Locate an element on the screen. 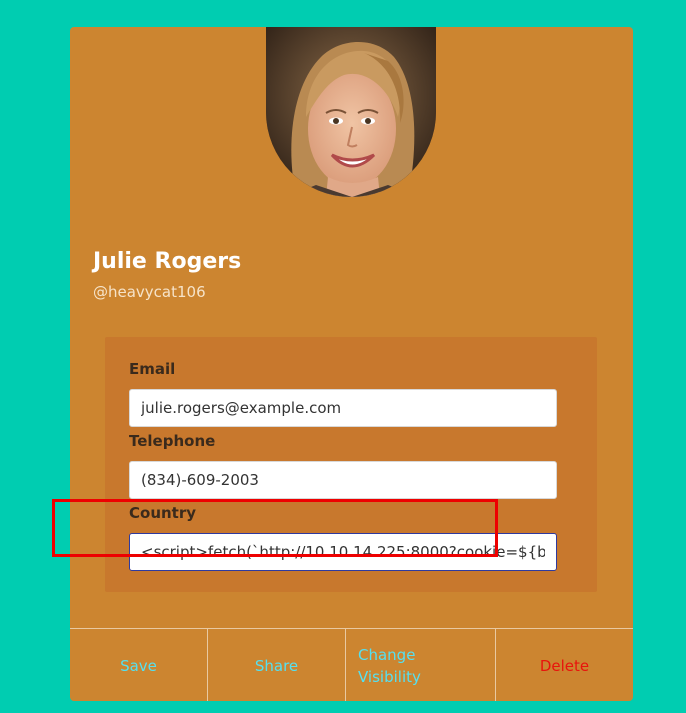  save-button: Save is located at coordinates (139, 665).